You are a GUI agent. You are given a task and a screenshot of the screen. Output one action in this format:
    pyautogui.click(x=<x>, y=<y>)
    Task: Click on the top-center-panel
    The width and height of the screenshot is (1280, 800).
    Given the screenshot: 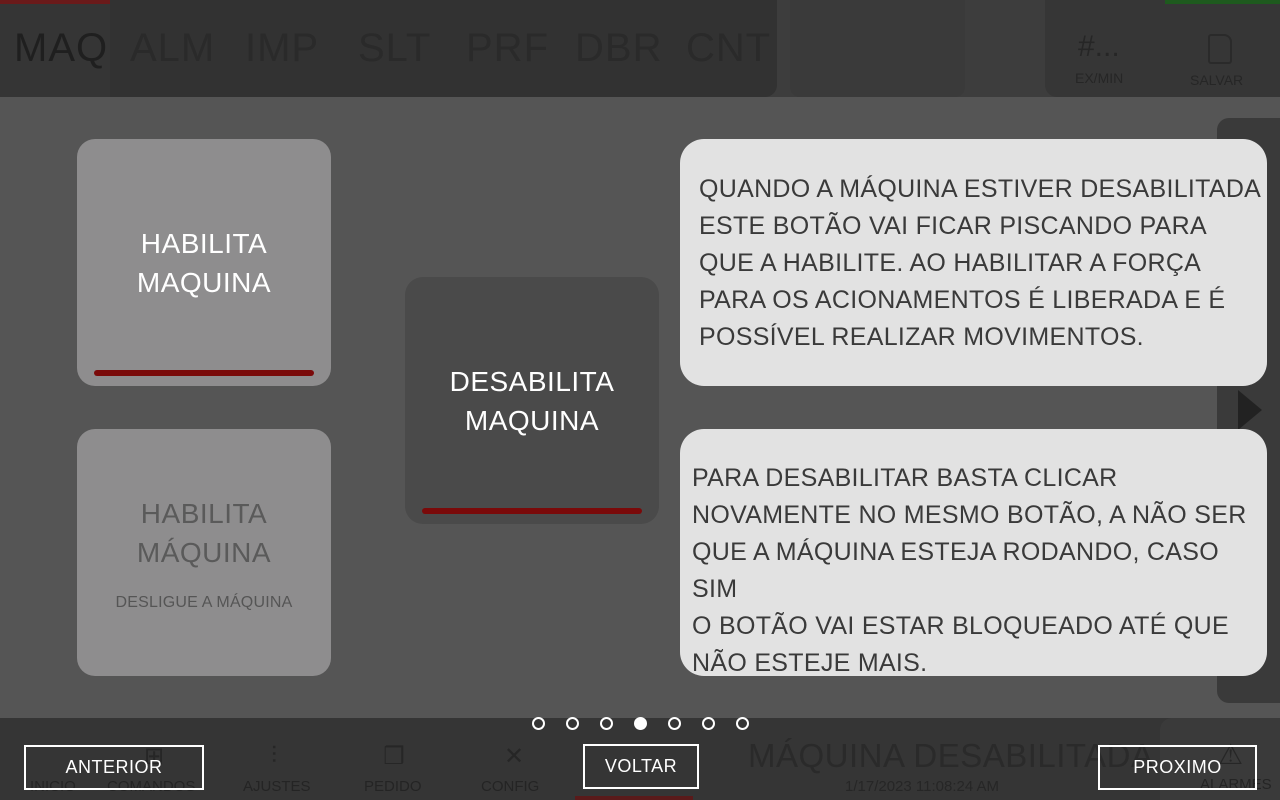 What is the action you would take?
    pyautogui.click(x=877, y=48)
    